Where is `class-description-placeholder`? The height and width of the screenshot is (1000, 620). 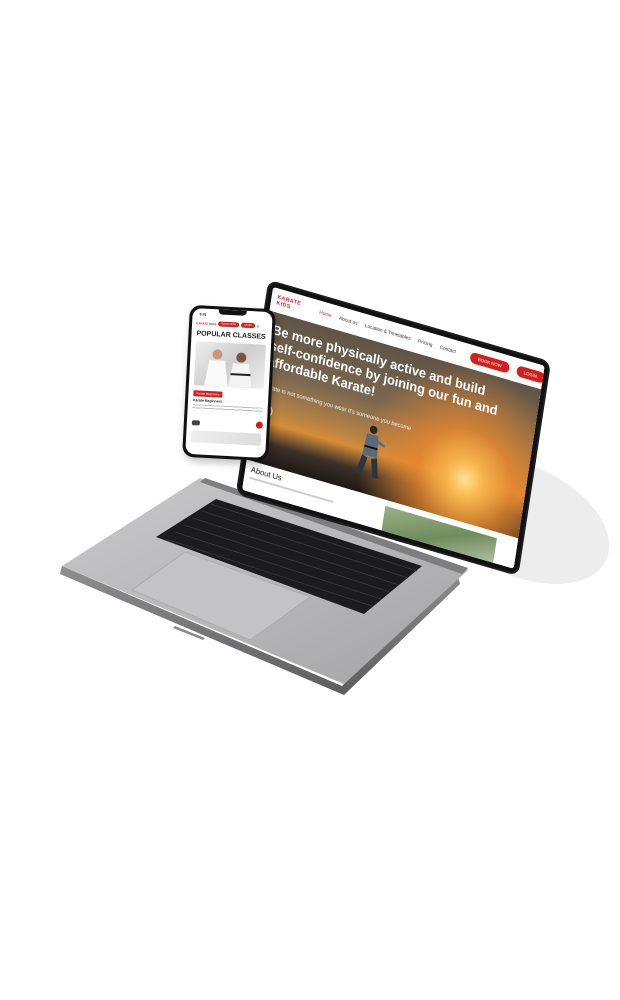
class-description-placeholder is located at coordinates (227, 409).